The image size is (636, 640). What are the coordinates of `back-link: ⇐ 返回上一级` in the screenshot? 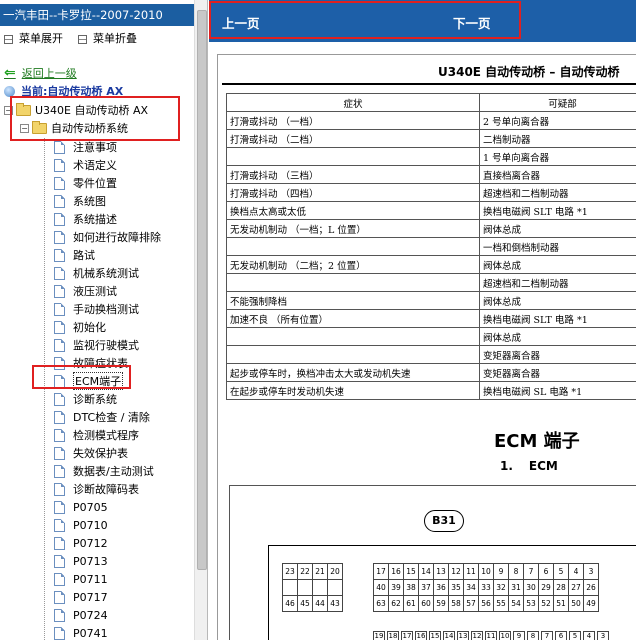 It's located at (40, 73).